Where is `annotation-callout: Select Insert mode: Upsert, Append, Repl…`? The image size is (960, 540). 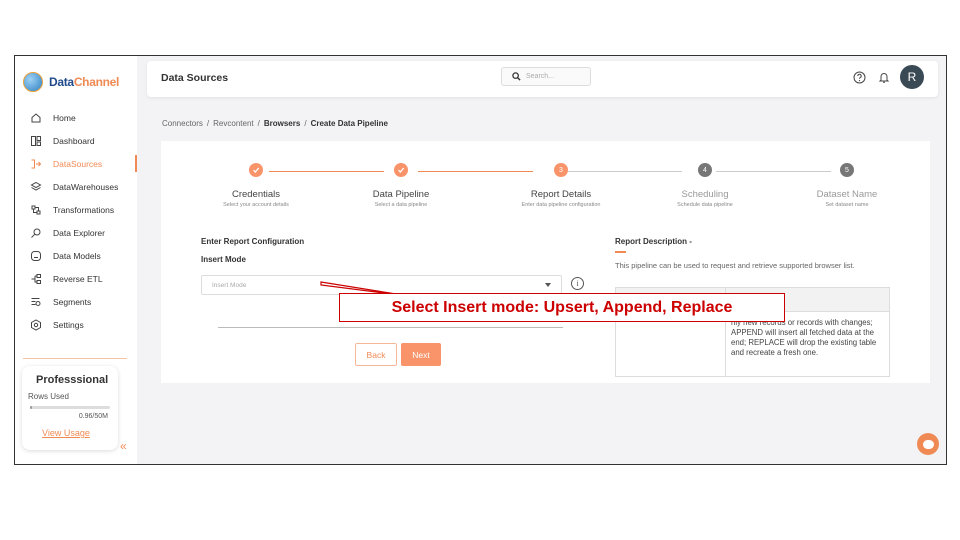 annotation-callout: Select Insert mode: Upsert, Append, Repl… is located at coordinates (562, 307).